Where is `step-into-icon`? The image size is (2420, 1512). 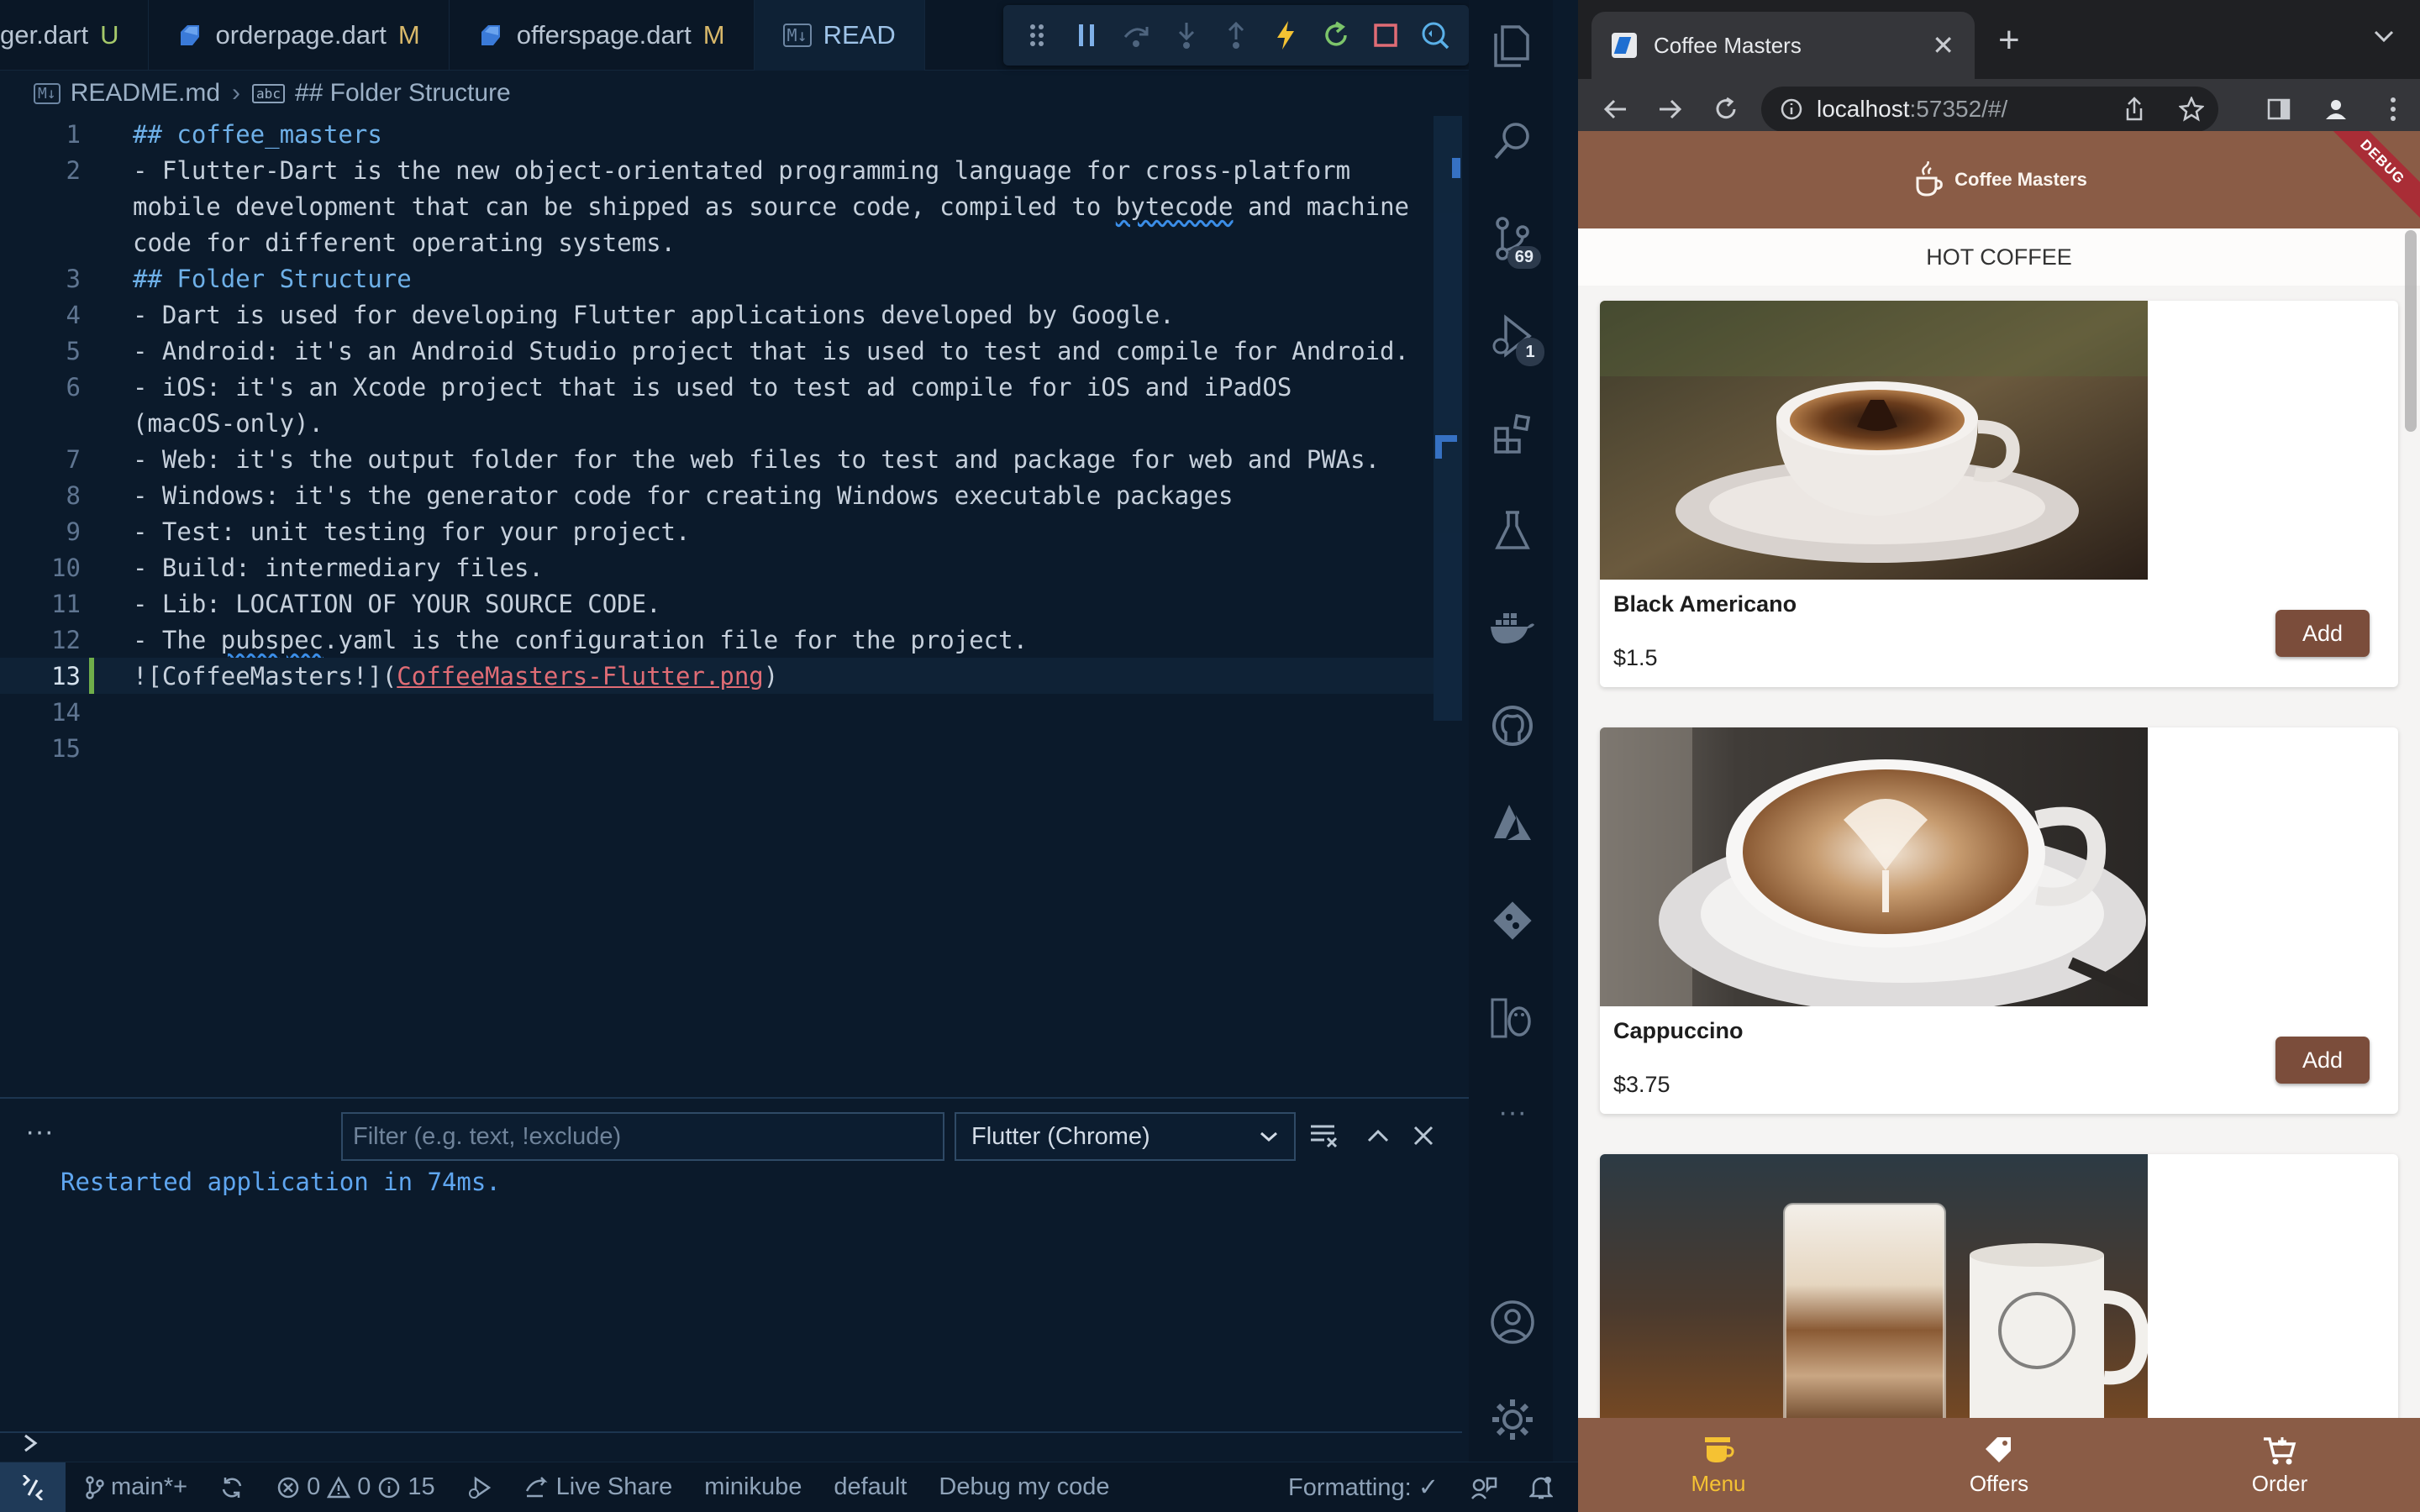
step-into-icon is located at coordinates (1186, 35).